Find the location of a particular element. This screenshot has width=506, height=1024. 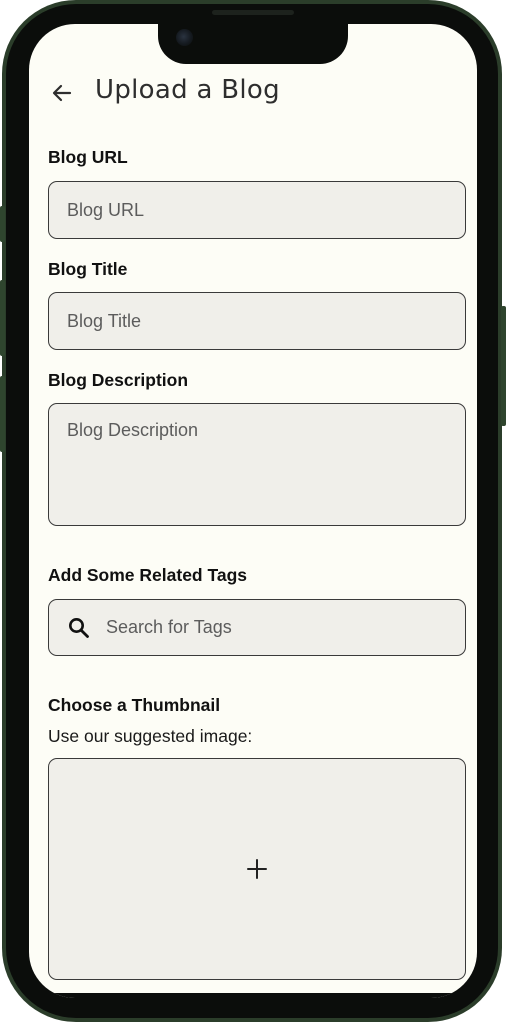

plus-icon is located at coordinates (257, 869).